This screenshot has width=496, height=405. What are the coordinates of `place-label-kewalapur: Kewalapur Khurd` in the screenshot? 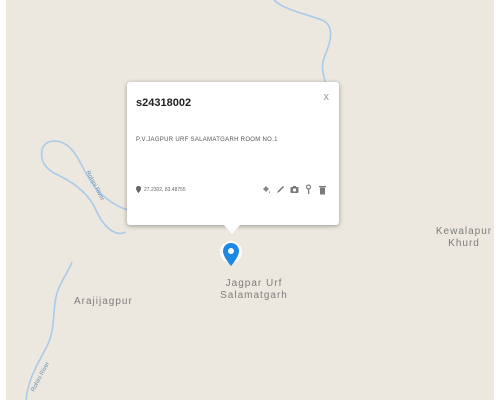 It's located at (464, 237).